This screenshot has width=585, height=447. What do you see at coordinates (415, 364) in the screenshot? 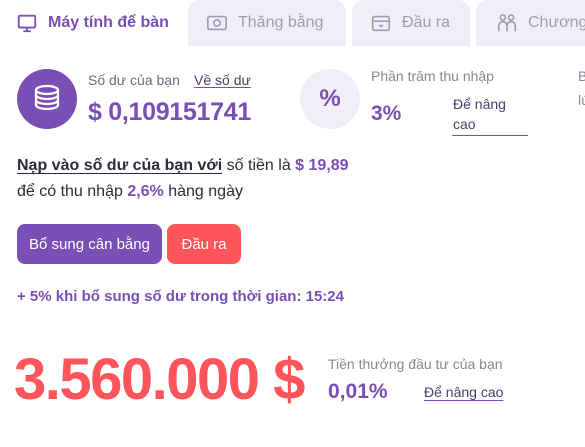
I see `invest-bonus-label: Tiền thưởng đầu tư của bạn` at bounding box center [415, 364].